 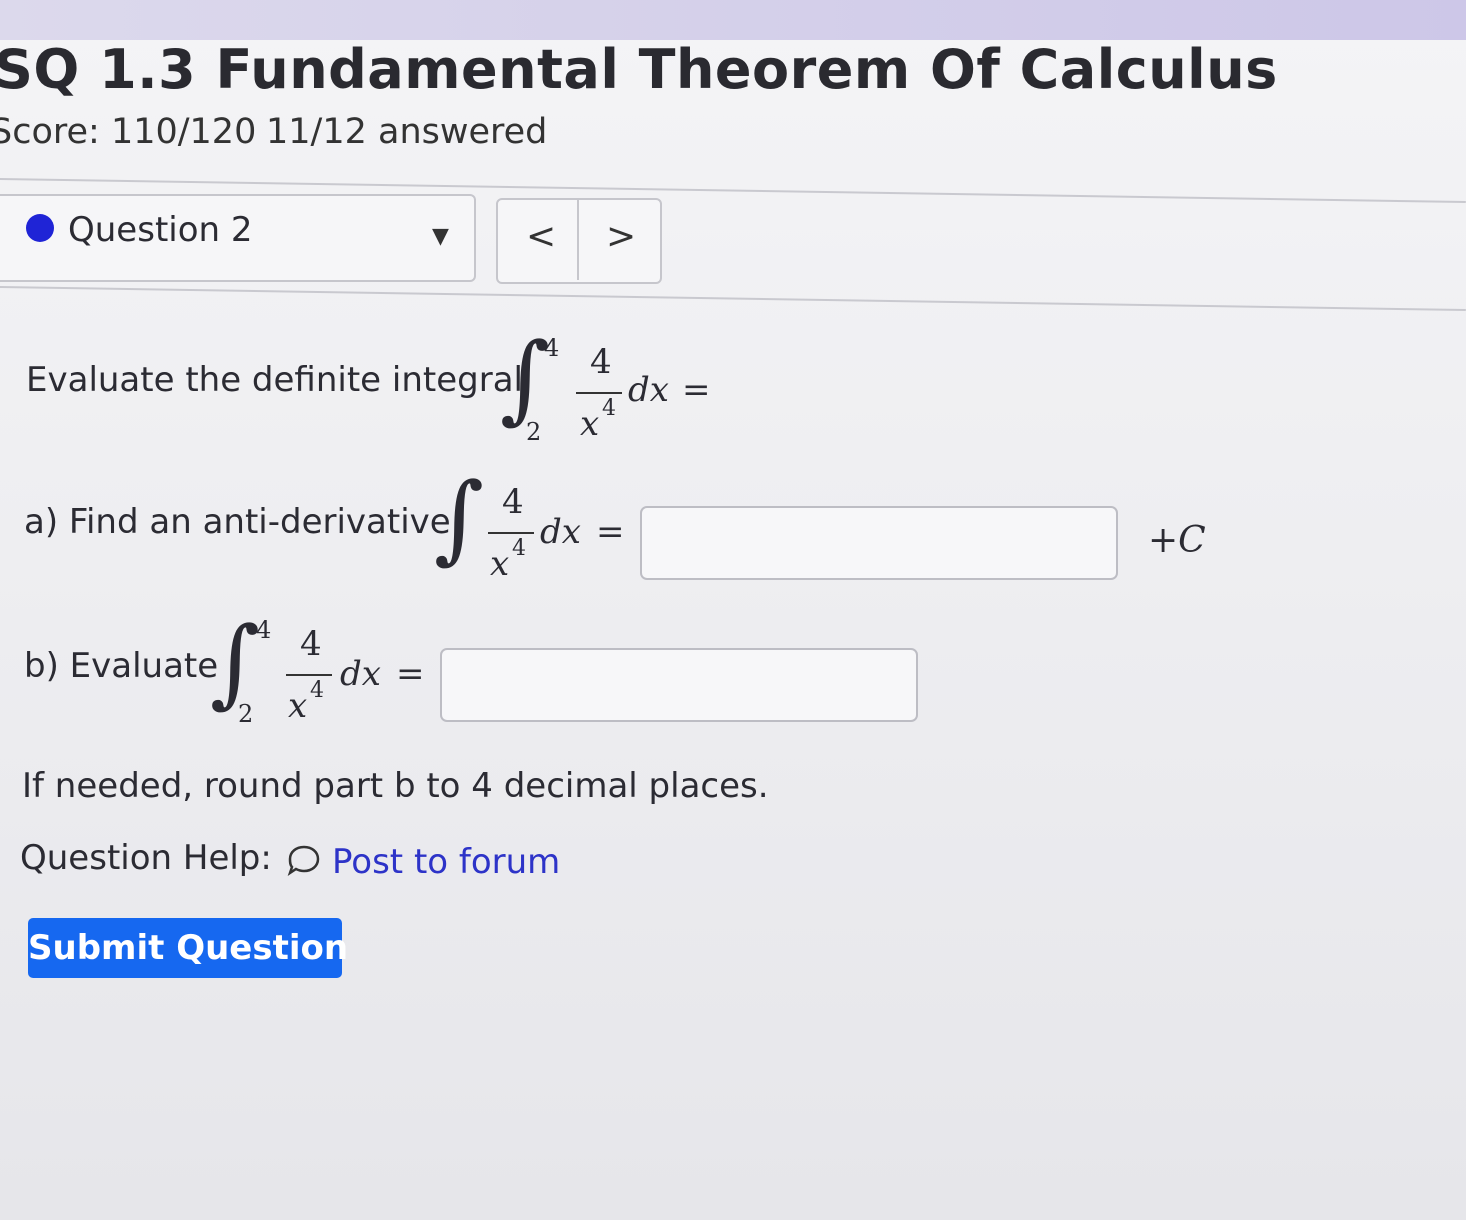 I want to click on part-a-answer-input, so click(x=879, y=543).